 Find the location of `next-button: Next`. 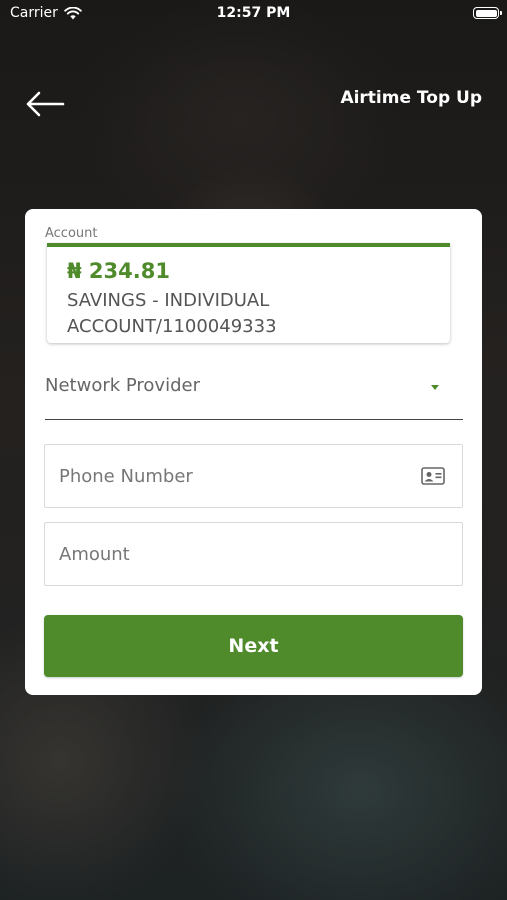

next-button: Next is located at coordinates (253, 646).